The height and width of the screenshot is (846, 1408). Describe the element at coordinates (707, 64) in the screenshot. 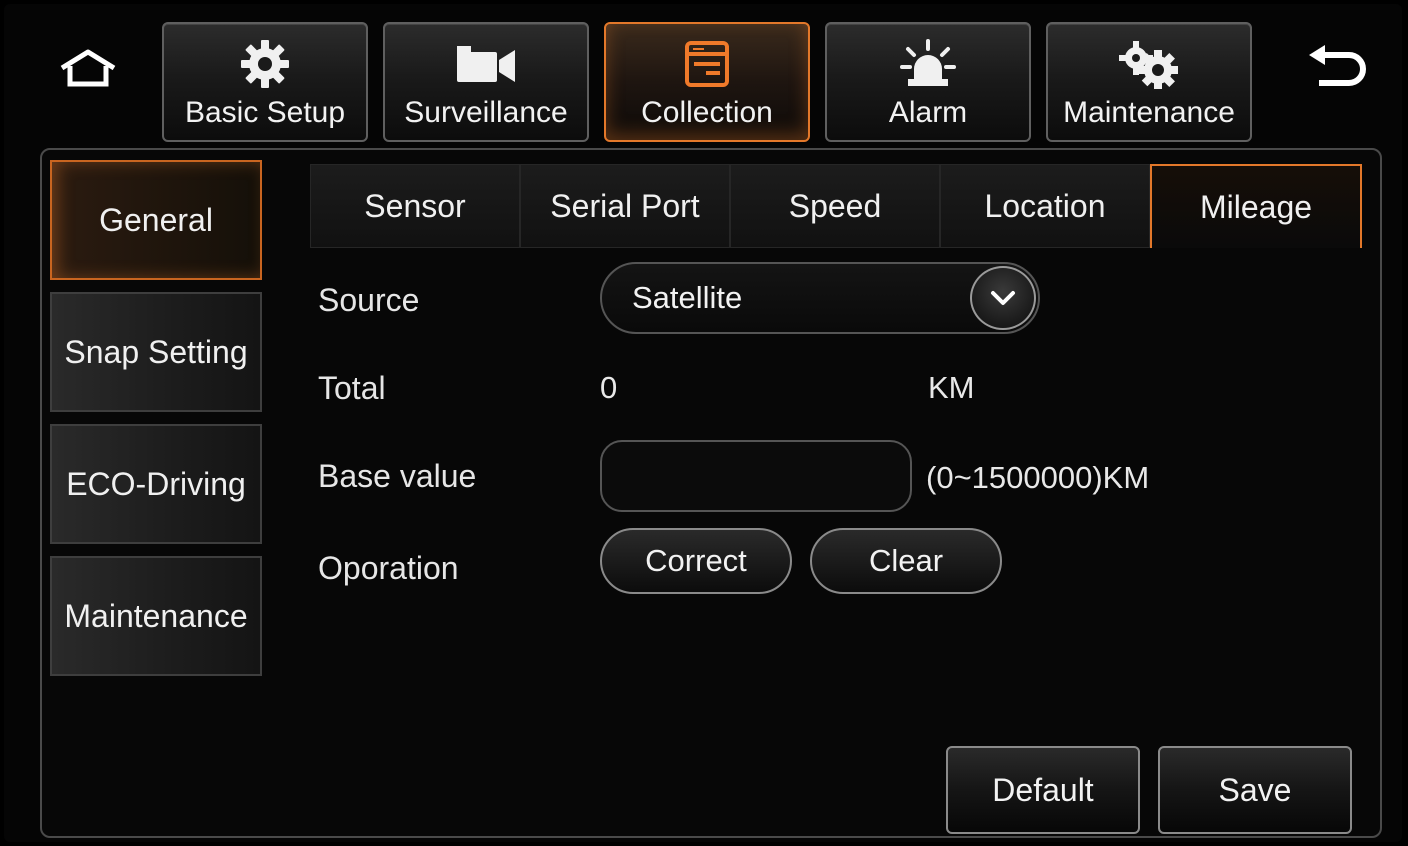

I see `document-icon` at that location.